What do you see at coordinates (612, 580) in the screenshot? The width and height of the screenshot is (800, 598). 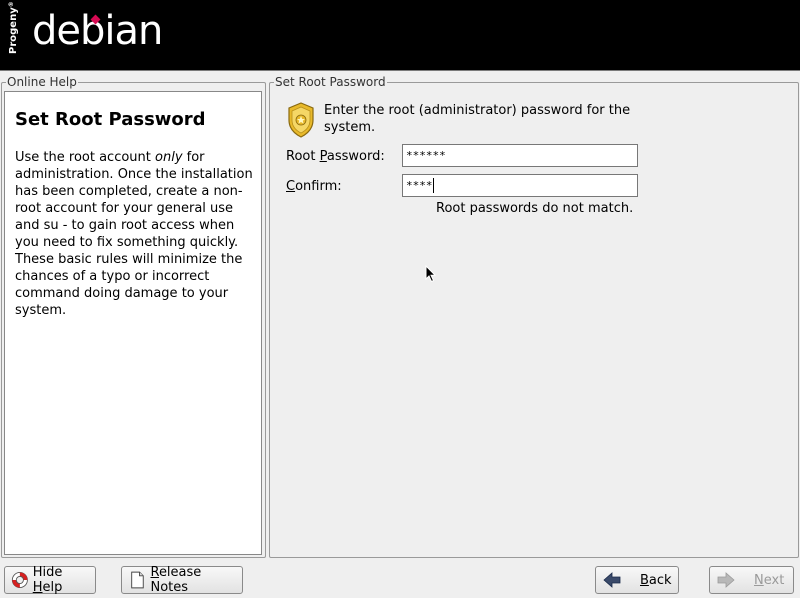 I see `back-arrow-icon` at bounding box center [612, 580].